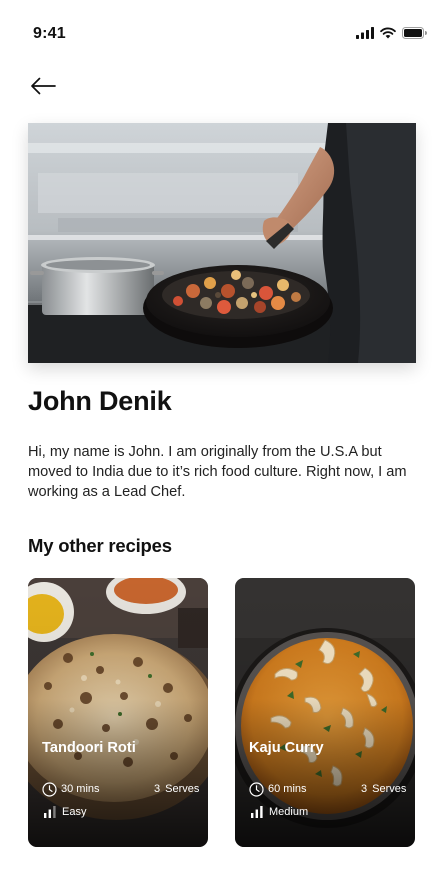  I want to click on status-bar: 9:41, so click(222, 32).